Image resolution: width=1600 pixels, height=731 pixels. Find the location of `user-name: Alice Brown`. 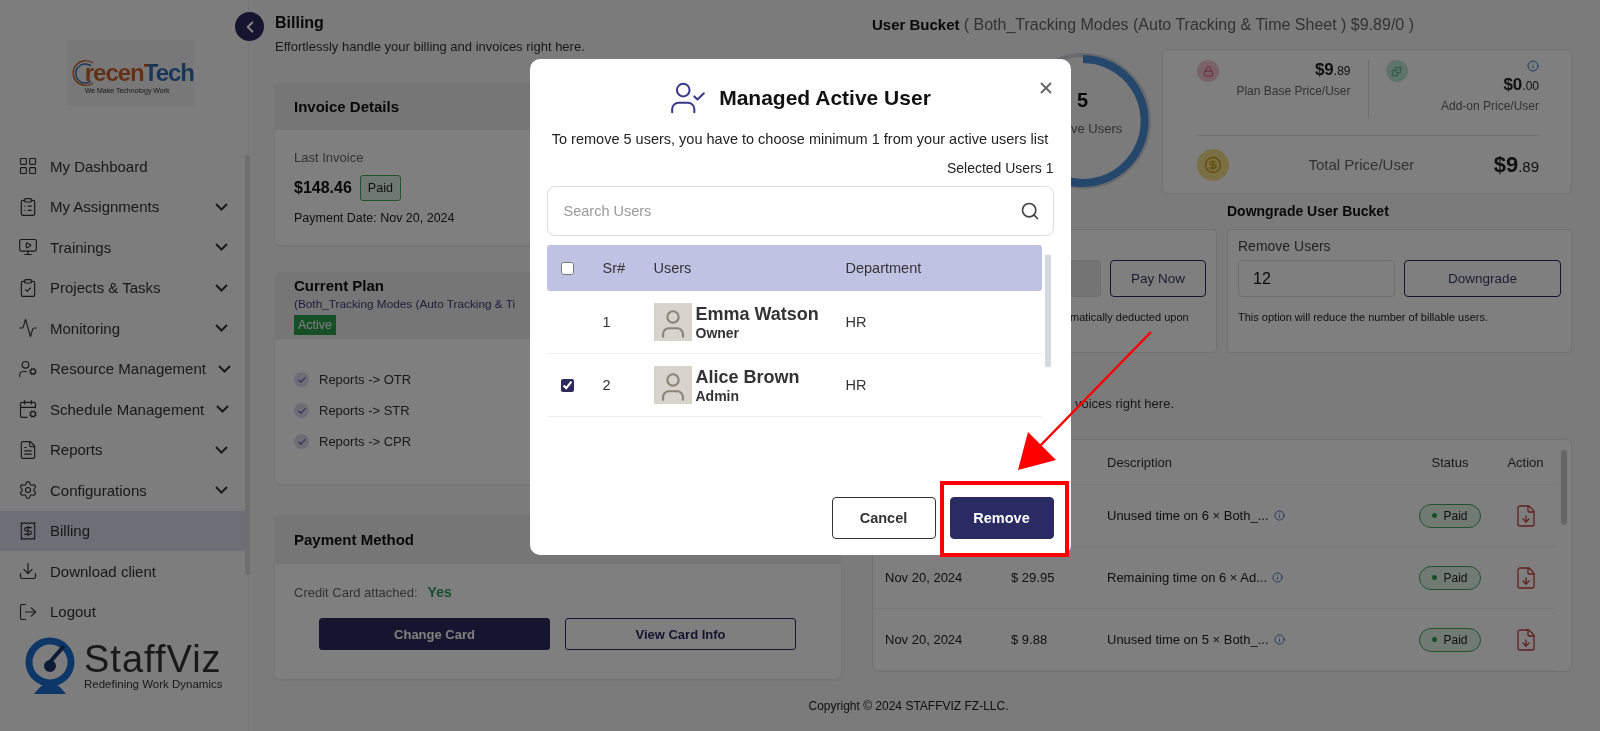

user-name: Alice Brown is located at coordinates (747, 377).